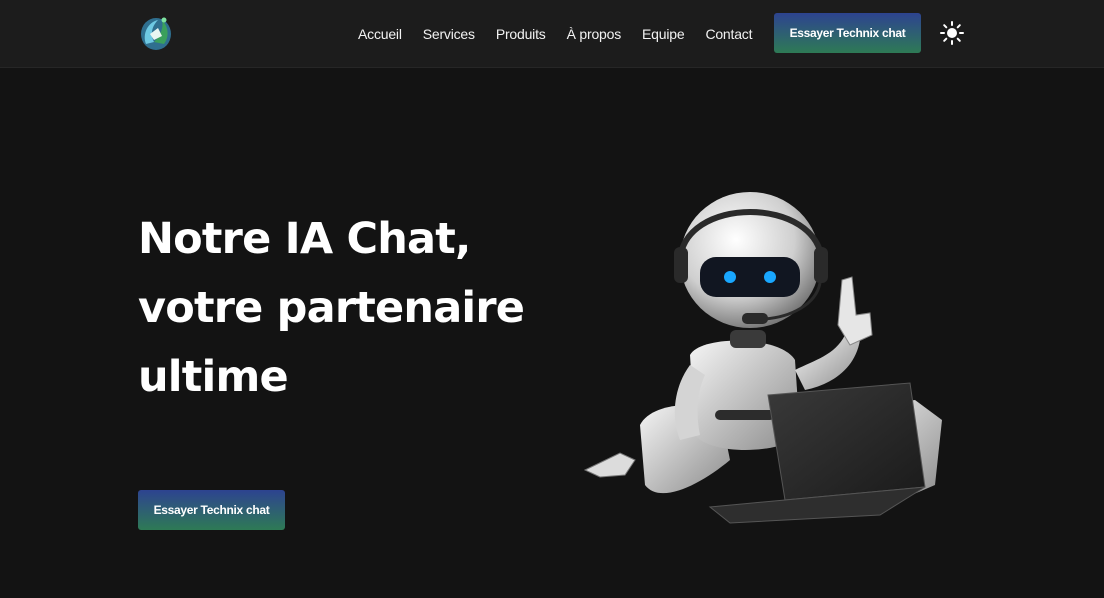  I want to click on hero-title-line-3: ultime, so click(213, 377).